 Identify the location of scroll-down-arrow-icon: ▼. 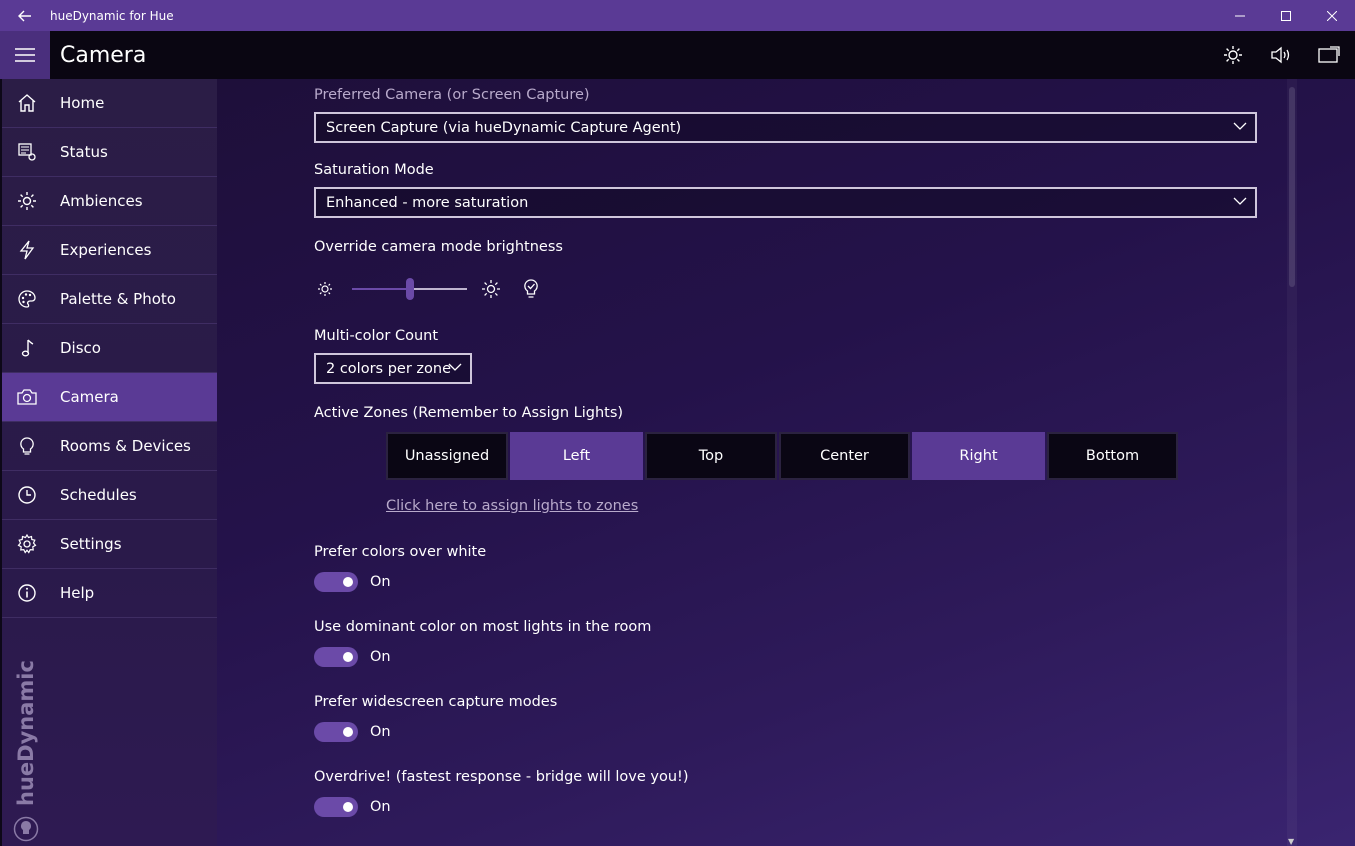
(1291, 841).